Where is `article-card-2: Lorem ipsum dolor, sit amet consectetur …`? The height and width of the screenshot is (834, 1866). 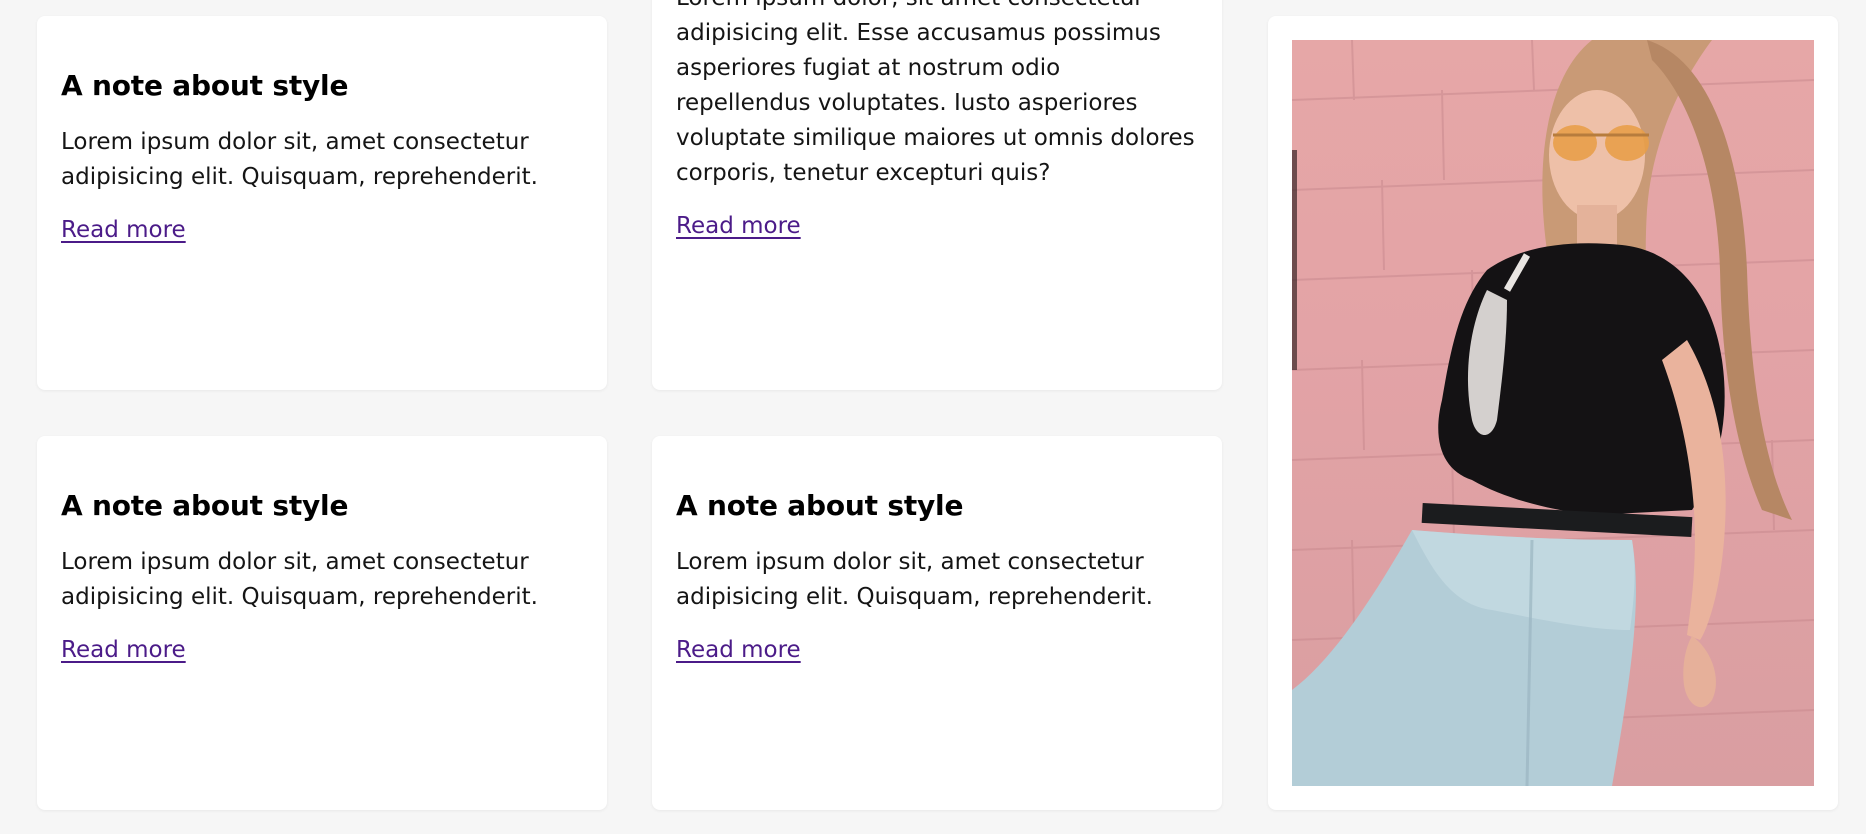
article-card-2: Lorem ipsum dolor, sit amet consectetur … is located at coordinates (937, 195).